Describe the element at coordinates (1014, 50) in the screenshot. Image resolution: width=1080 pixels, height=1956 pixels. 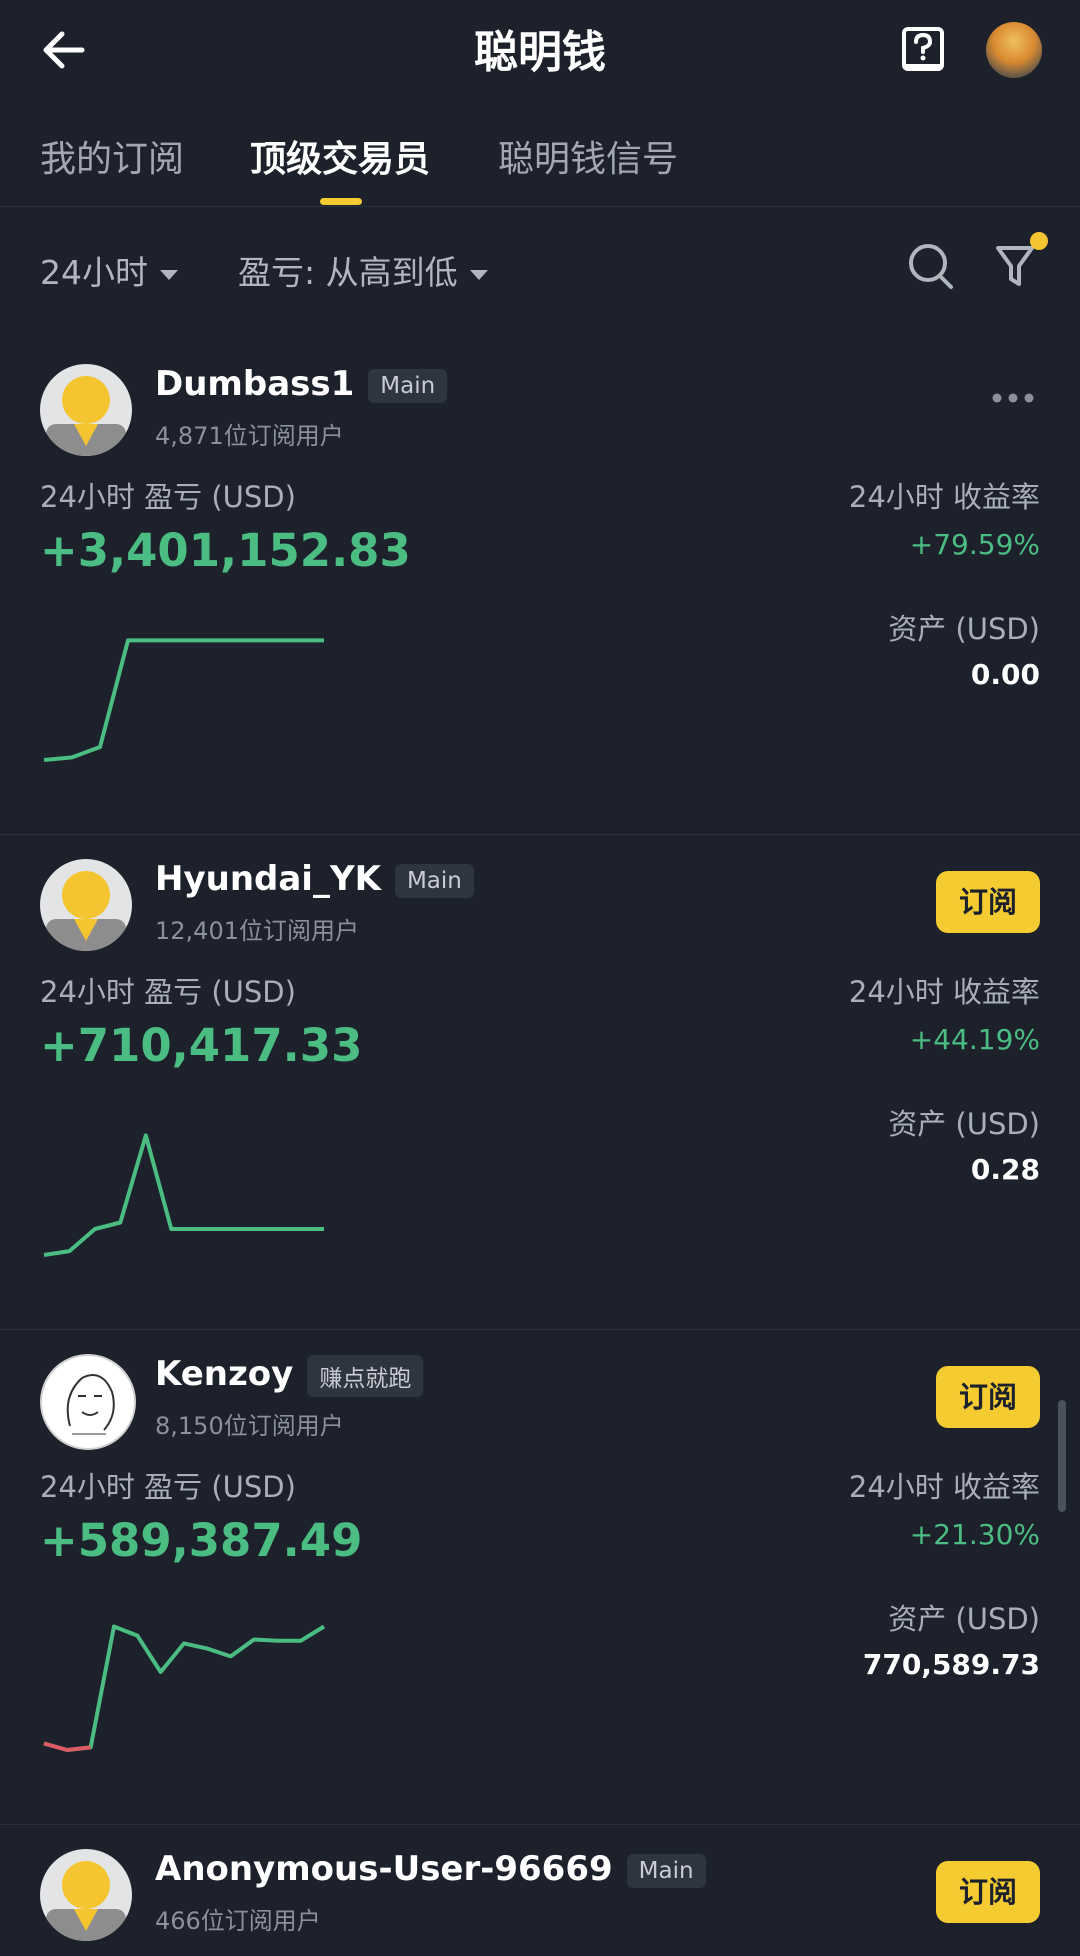
I see `profile-avatar` at that location.